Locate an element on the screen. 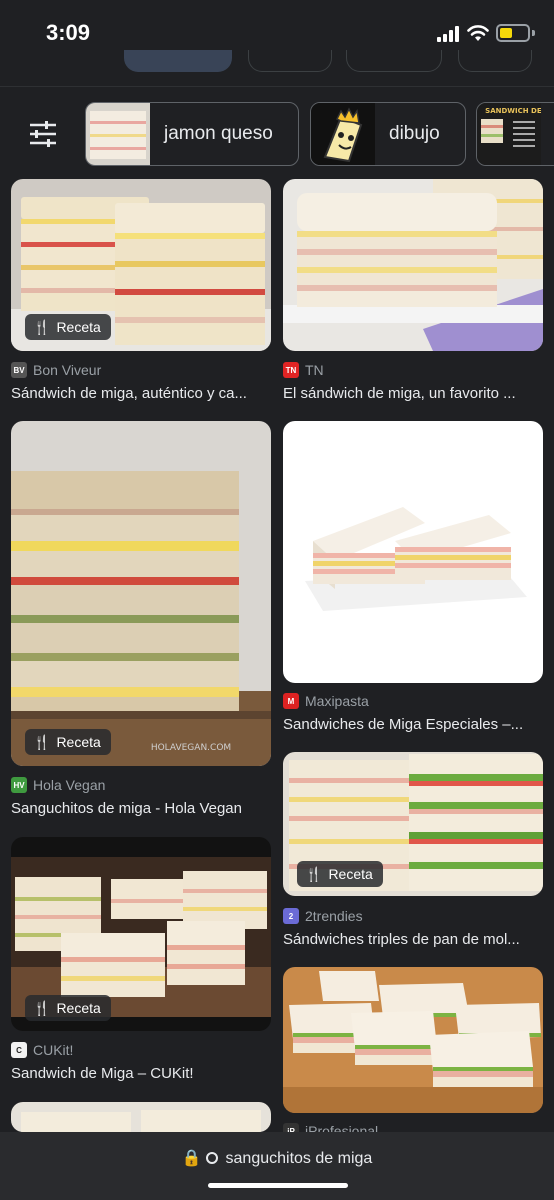 Image resolution: width=554 pixels, height=1200 pixels. sandwich-menu-thumbnail: SANDWICH DE MIGA is located at coordinates (509, 134).